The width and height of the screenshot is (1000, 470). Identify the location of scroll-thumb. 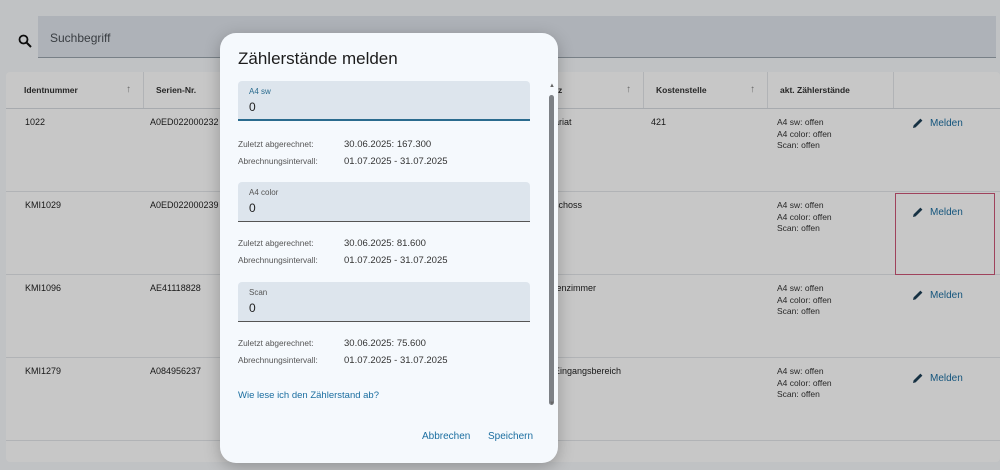
(551, 250).